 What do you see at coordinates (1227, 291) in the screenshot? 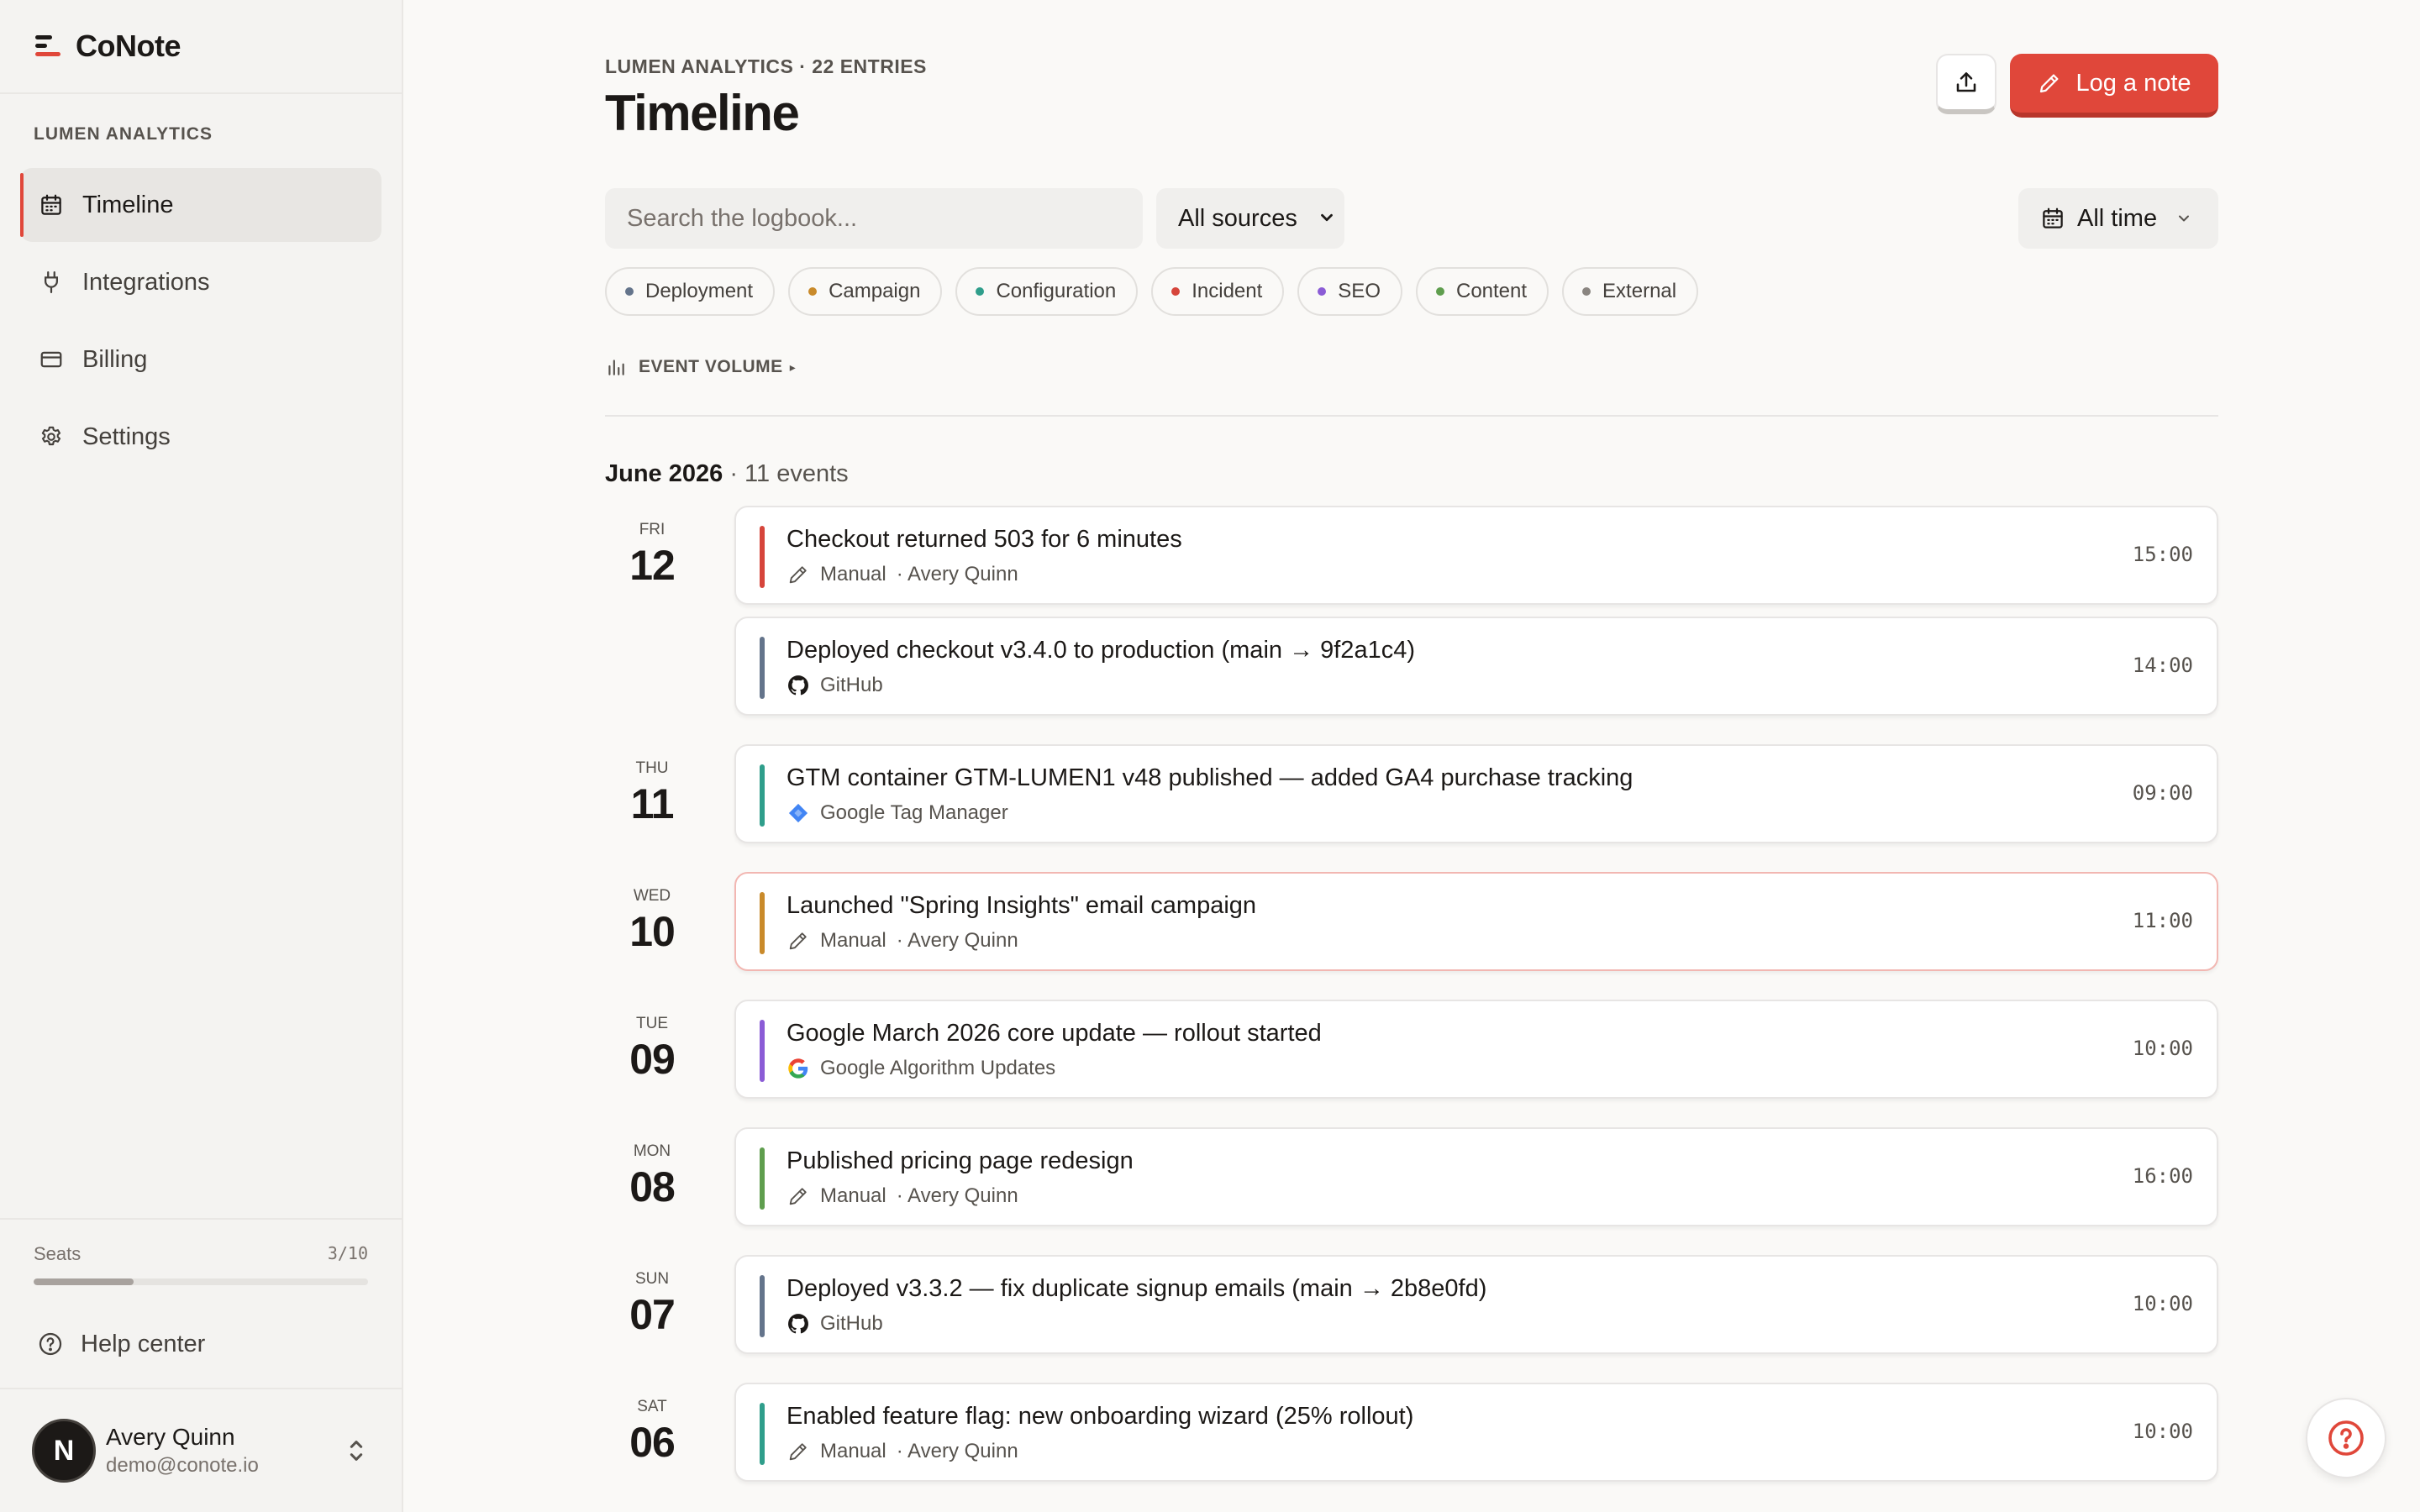
I see `chip-label: Incident` at bounding box center [1227, 291].